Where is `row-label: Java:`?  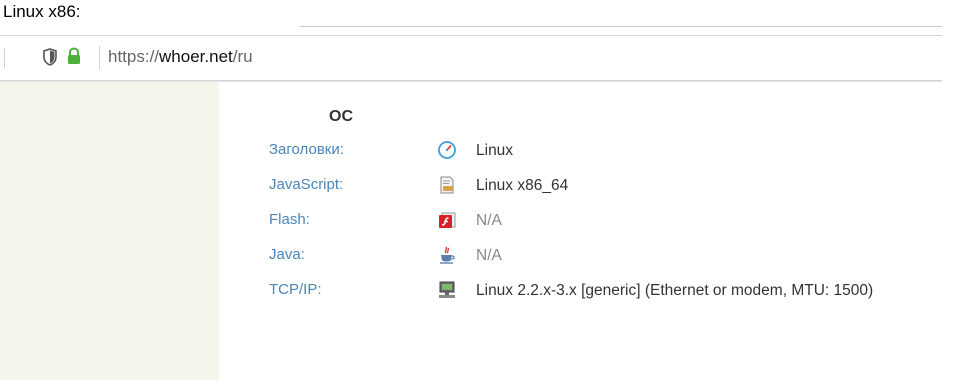
row-label: Java: is located at coordinates (287, 254).